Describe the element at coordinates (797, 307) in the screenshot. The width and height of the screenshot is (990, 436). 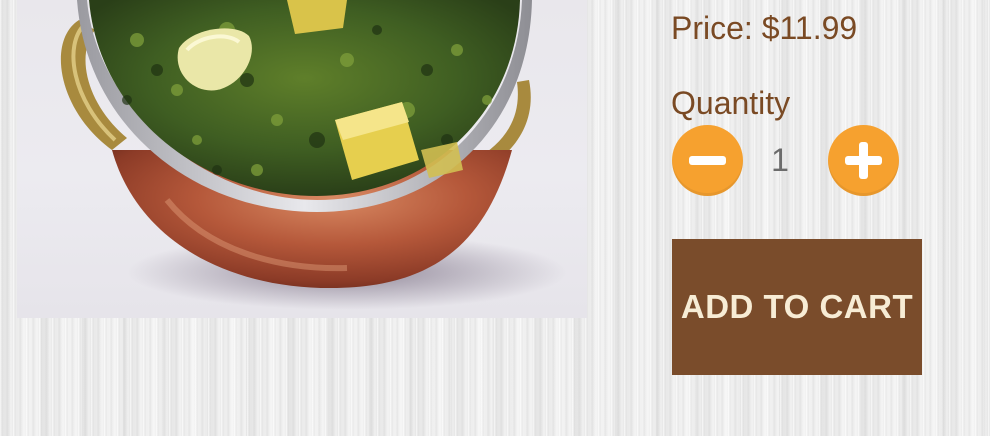
I see `add-to-cart-button: ADD TO CART` at that location.